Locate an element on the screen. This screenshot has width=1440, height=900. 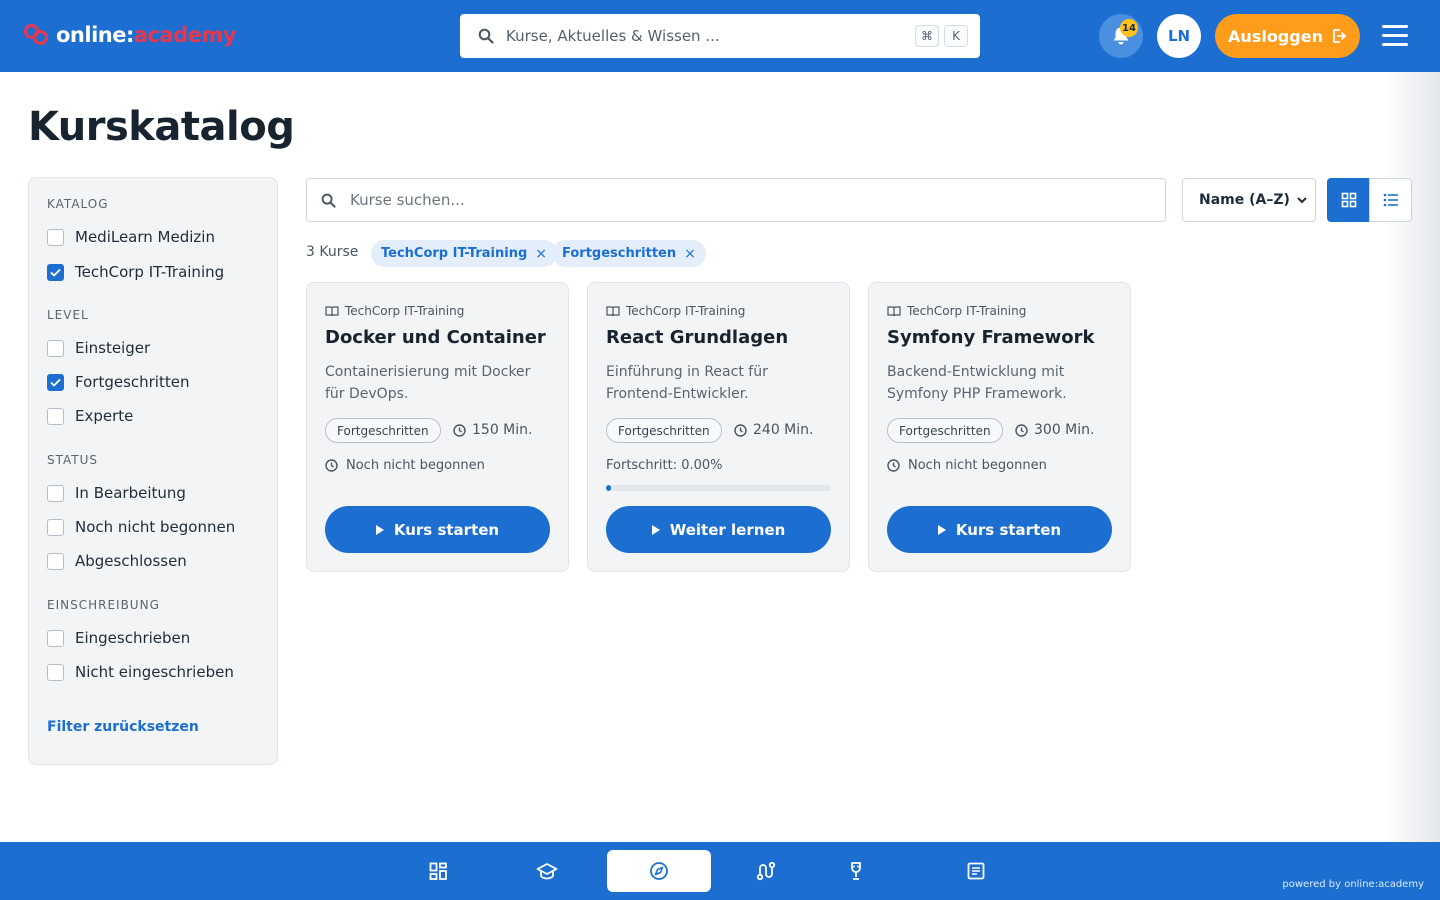
filter-option-techcorp: TechCorp IT-Training is located at coordinates (135, 272).